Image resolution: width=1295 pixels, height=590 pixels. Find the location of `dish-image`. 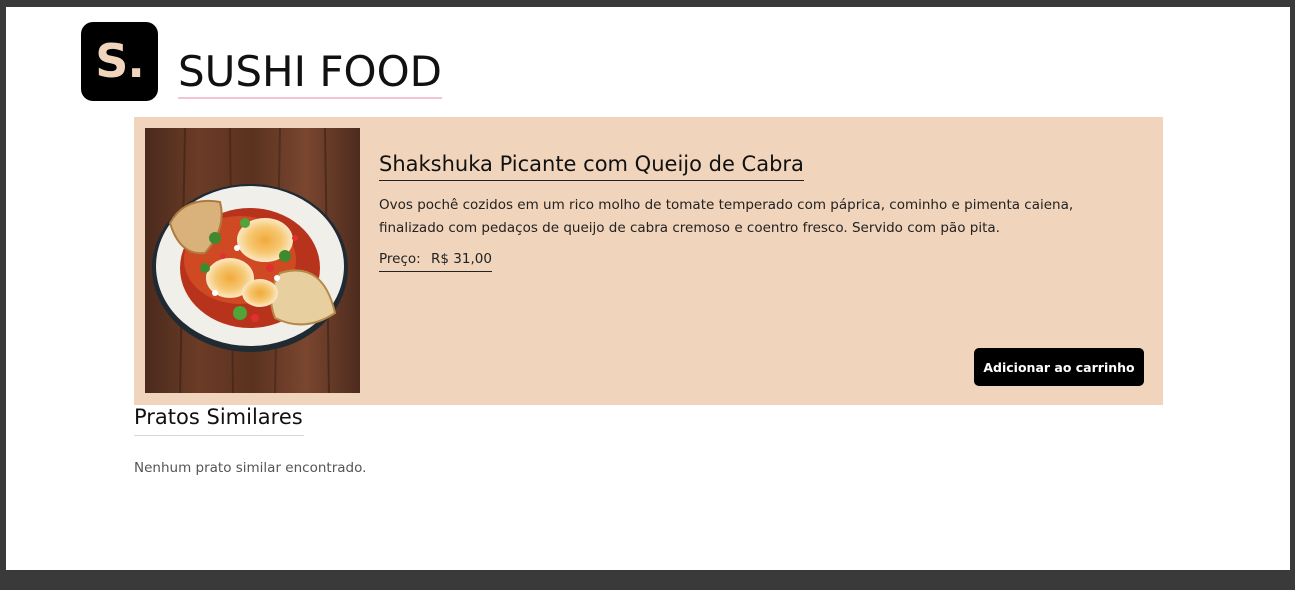

dish-image is located at coordinates (252, 260).